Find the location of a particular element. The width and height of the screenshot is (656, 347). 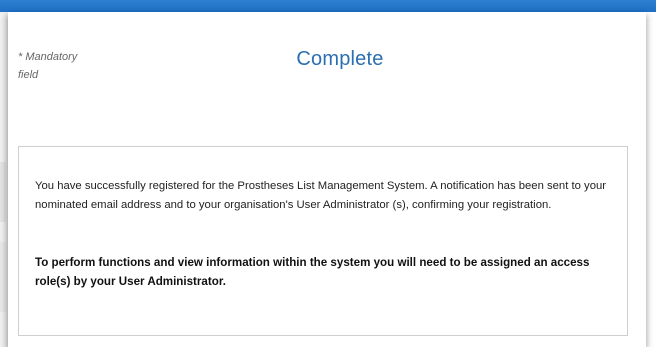

mandatory-note-line: field is located at coordinates (28, 75).